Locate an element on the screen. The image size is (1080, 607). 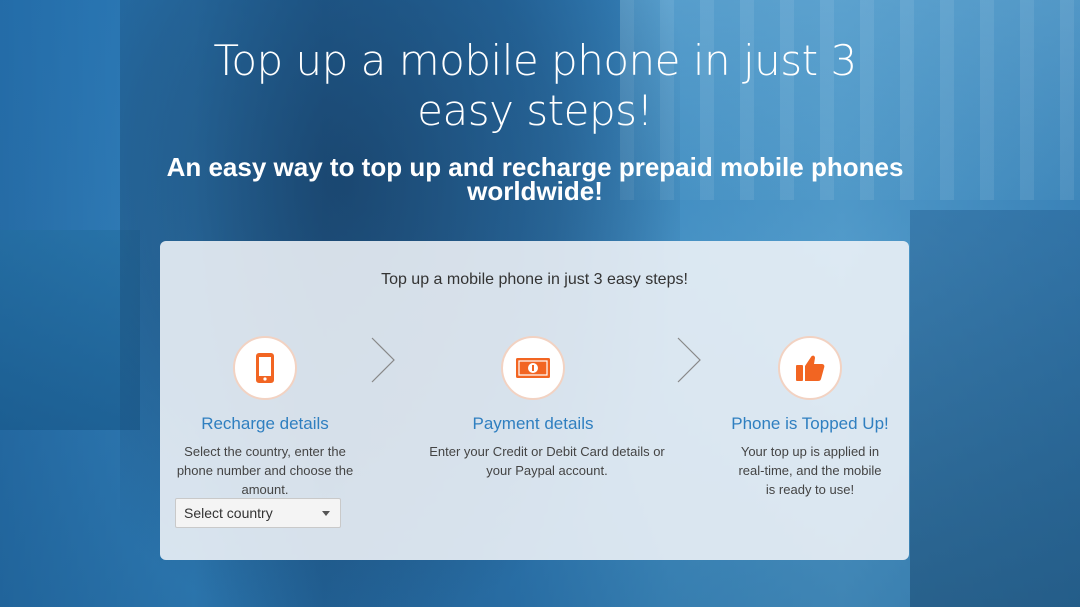
thumbs-up-icon is located at coordinates (810, 368).